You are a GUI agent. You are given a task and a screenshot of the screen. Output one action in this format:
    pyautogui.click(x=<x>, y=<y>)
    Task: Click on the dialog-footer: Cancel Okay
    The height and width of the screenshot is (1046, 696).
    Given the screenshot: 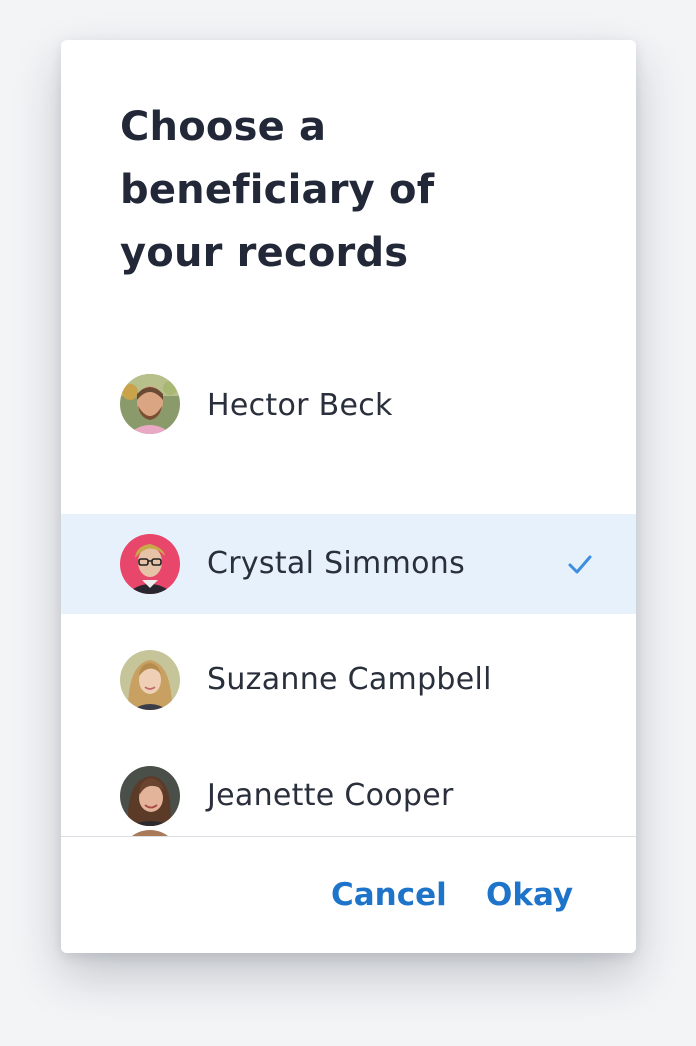 What is the action you would take?
    pyautogui.click(x=348, y=894)
    